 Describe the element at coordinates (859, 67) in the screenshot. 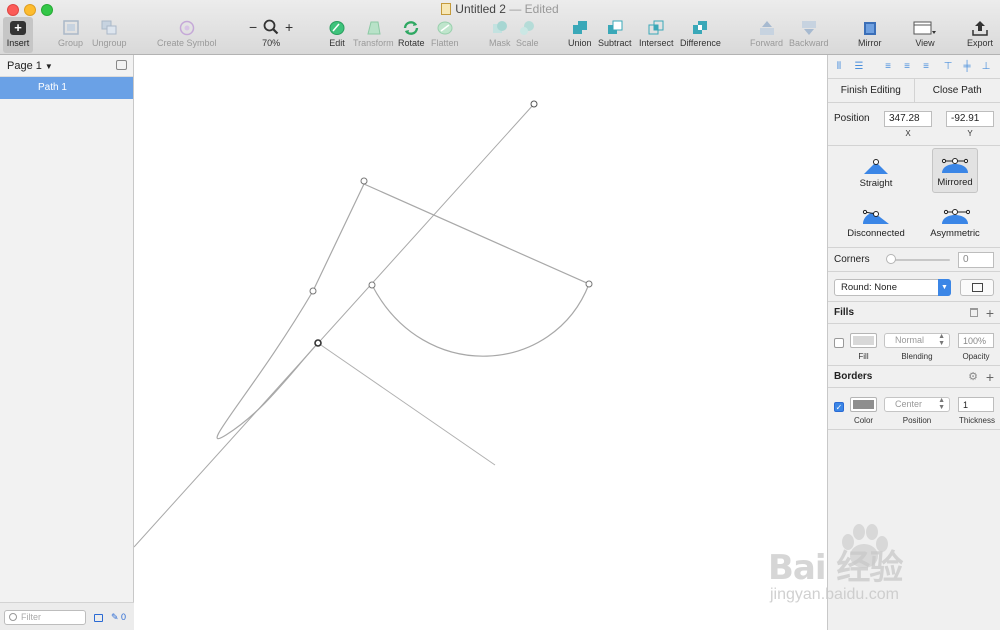

I see `distribute-vertical-icon: ☰` at that location.